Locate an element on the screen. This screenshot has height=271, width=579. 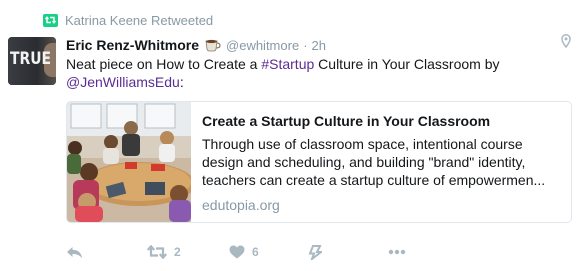
author-handle: @ewhitmore is located at coordinates (262, 45).